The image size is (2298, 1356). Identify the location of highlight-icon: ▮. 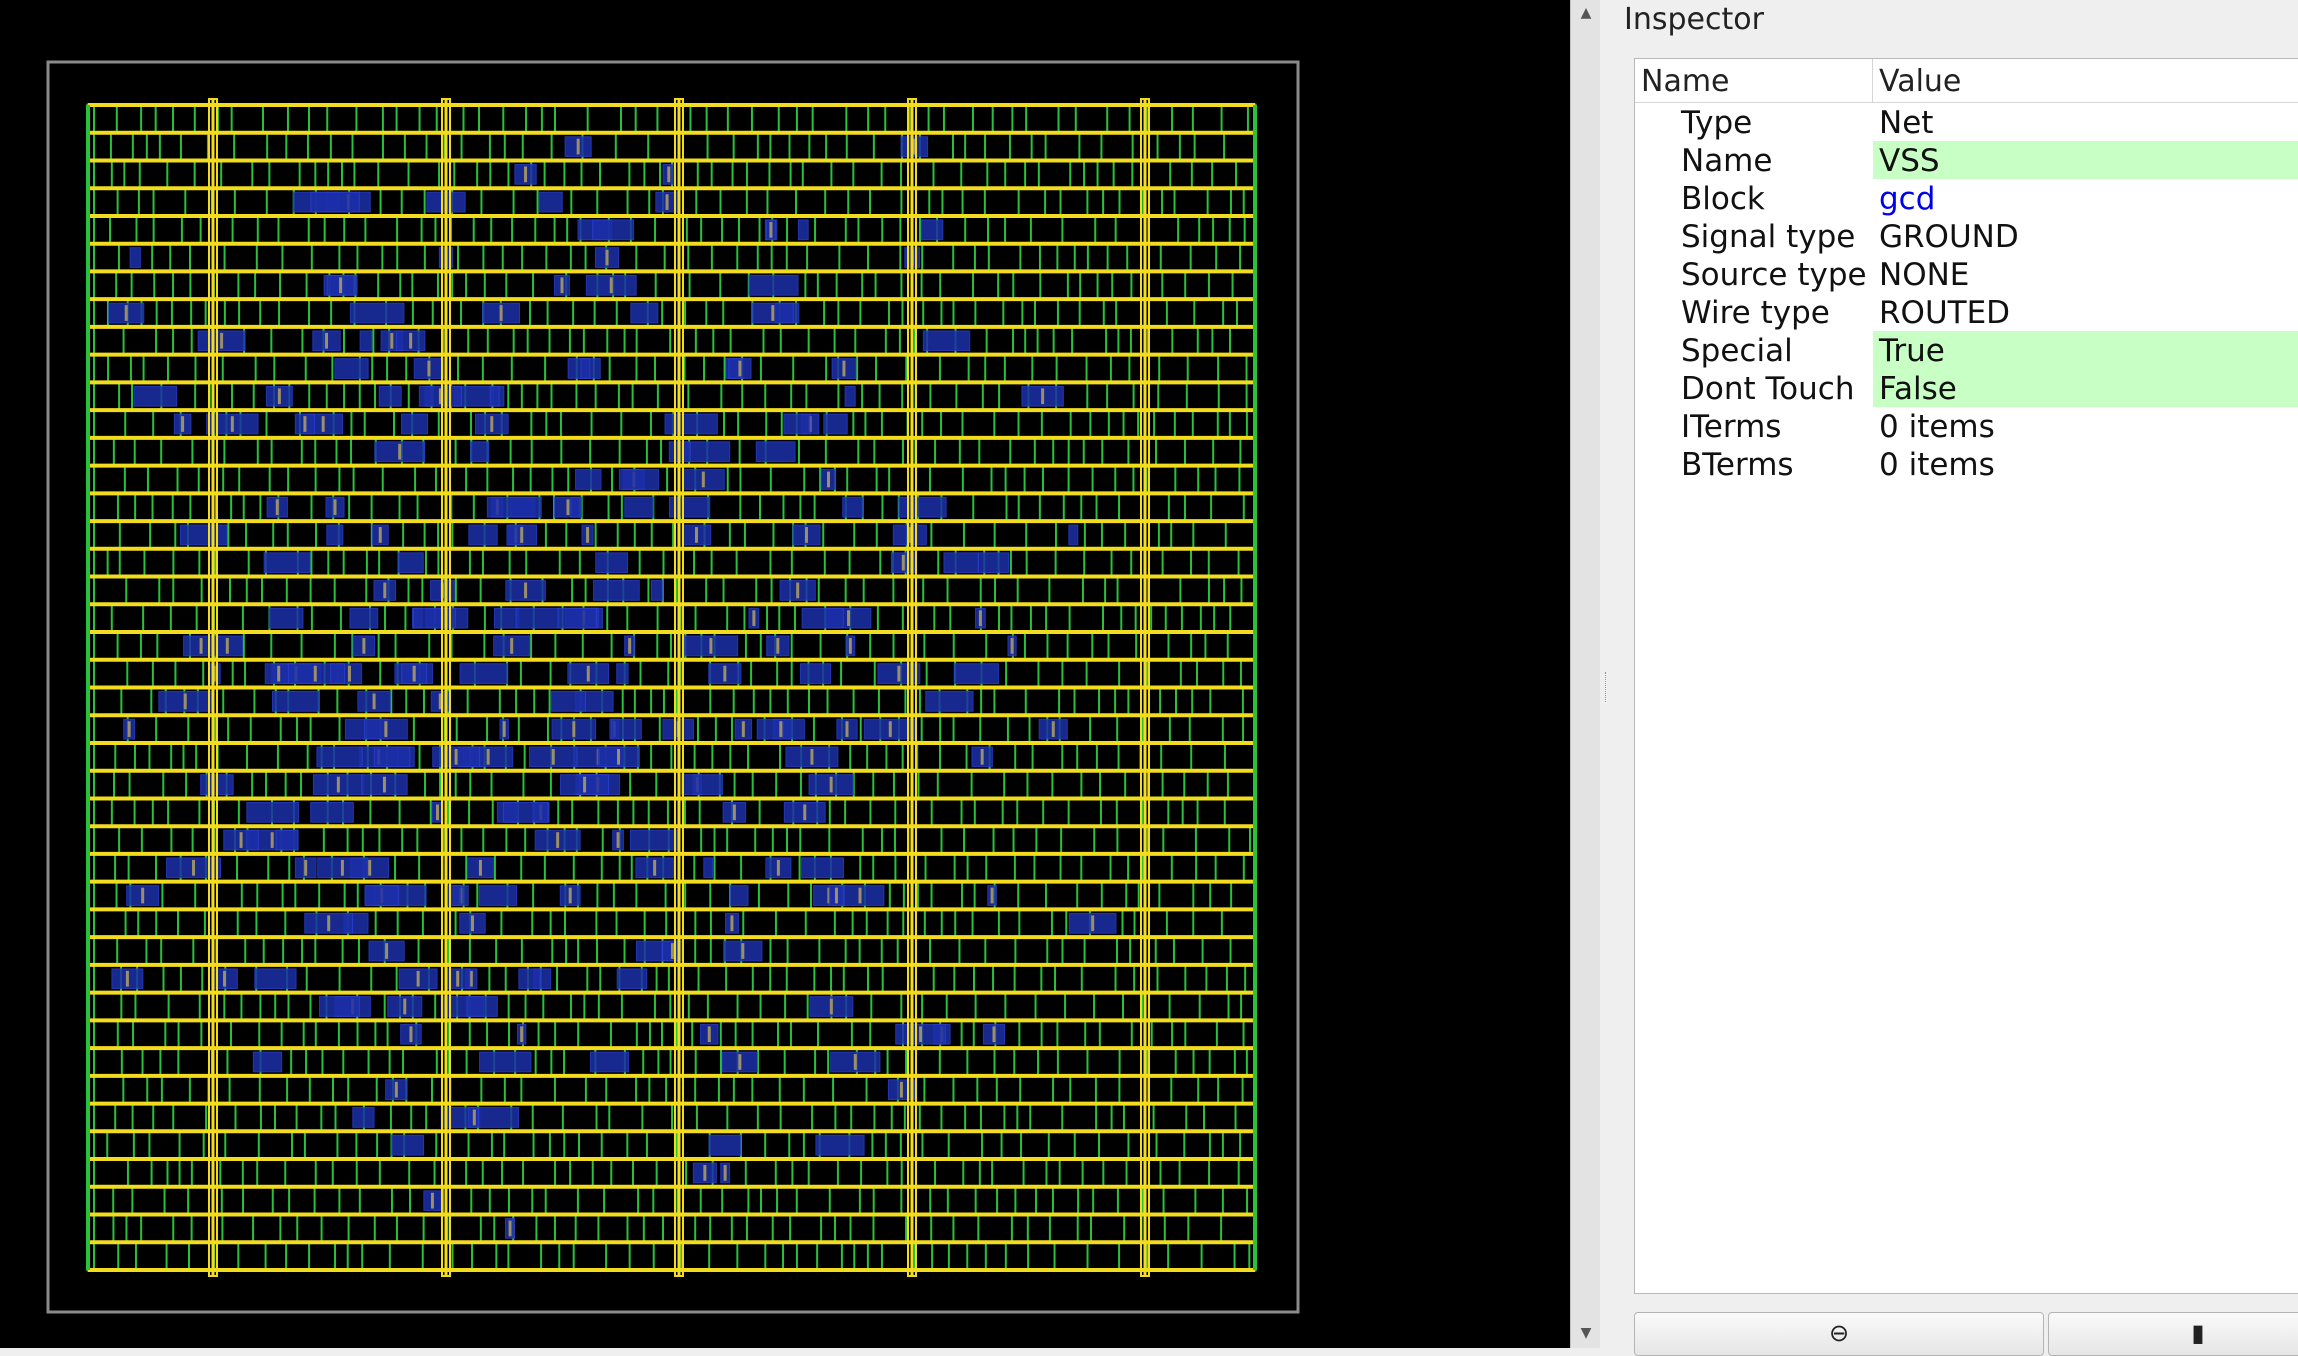
(2198, 1333).